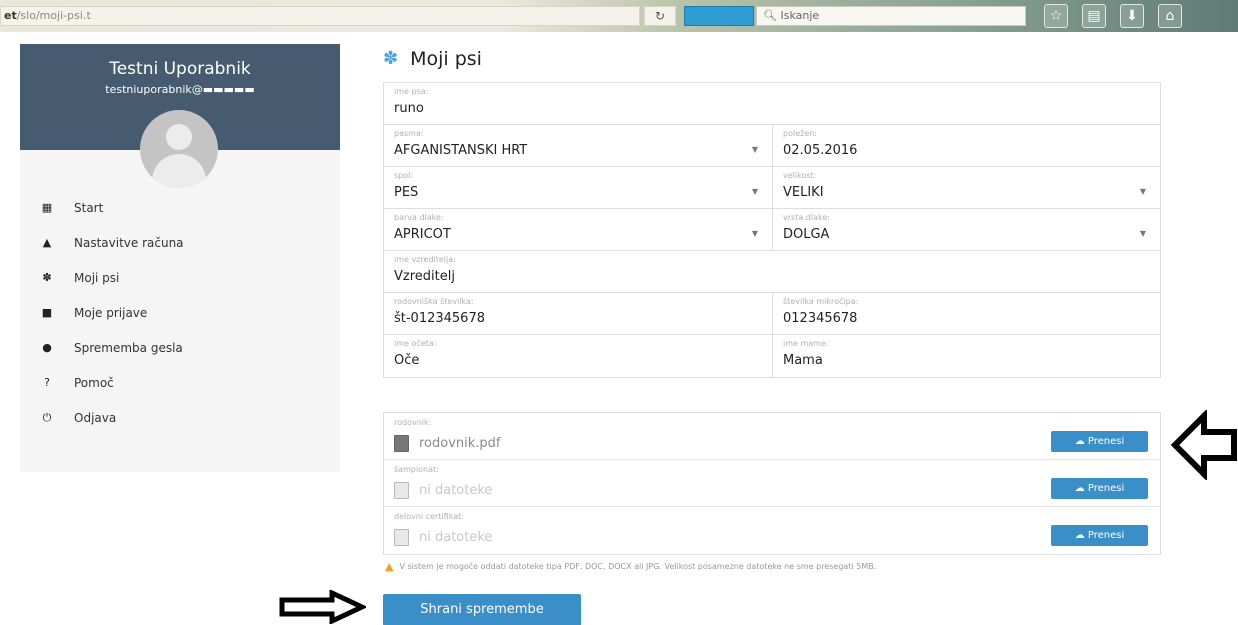 This screenshot has width=1238, height=625. I want to click on page-title-text: Moji psi, so click(446, 59).